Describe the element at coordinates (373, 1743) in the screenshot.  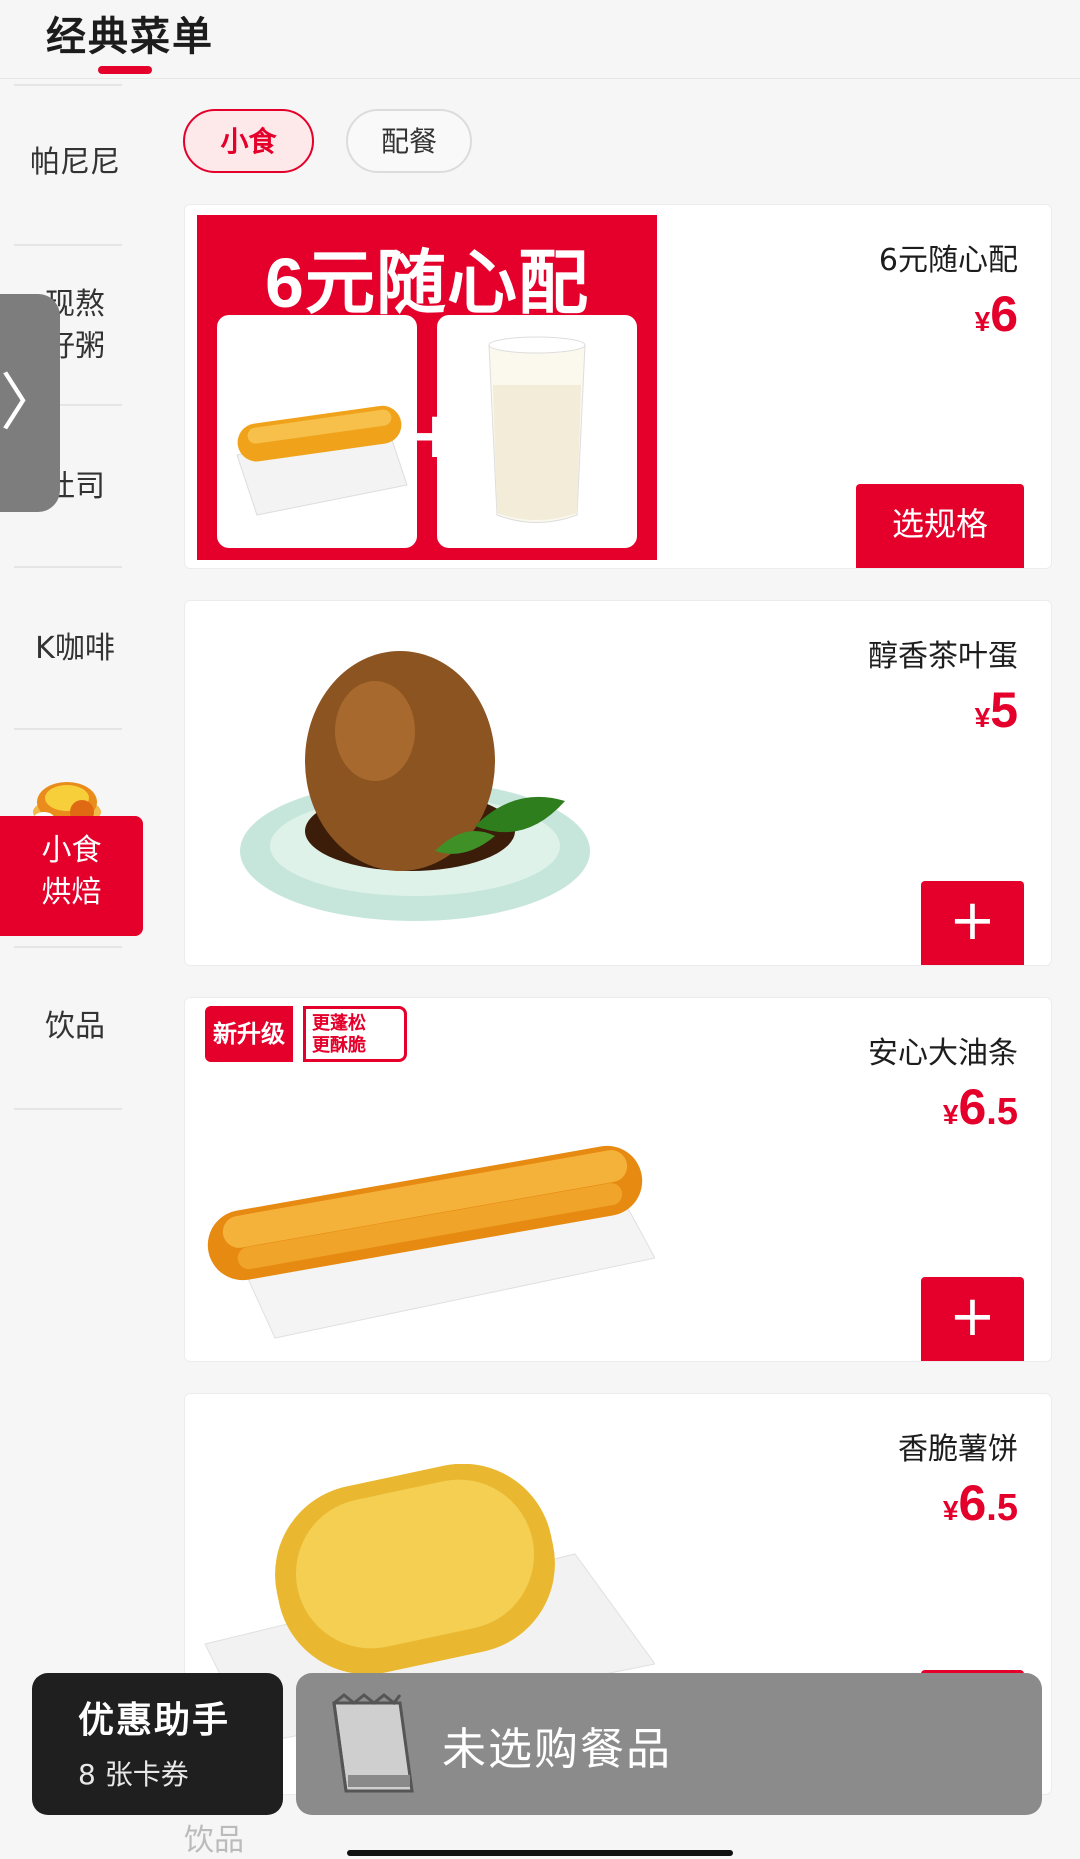
I see `shopping-bag-icon` at that location.